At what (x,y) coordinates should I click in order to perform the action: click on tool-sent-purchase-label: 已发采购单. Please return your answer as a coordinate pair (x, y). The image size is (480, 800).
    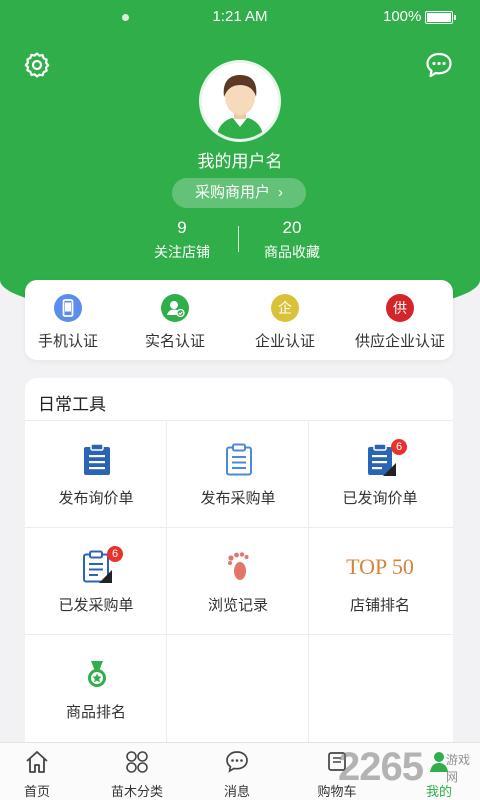
    Looking at the image, I should click on (96, 605).